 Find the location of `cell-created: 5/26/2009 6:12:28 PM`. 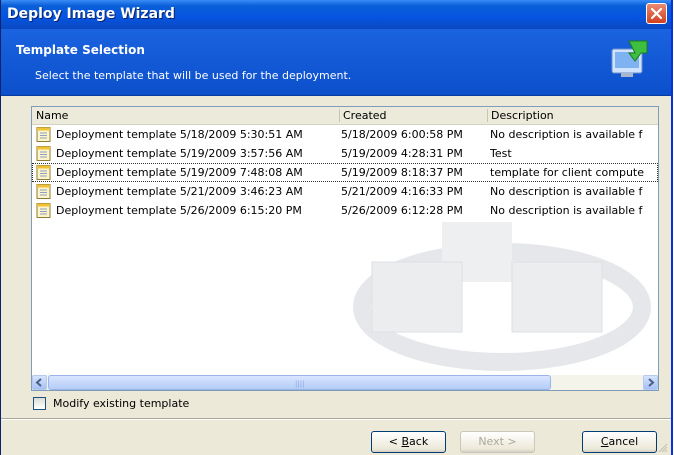

cell-created: 5/26/2009 6:12:28 PM is located at coordinates (402, 210).